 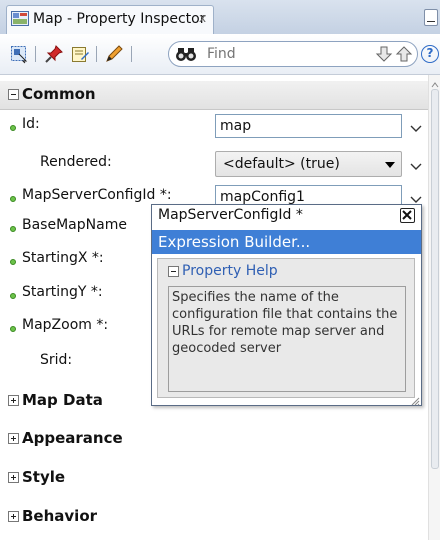 I want to click on find-previous-icon, so click(x=404, y=54).